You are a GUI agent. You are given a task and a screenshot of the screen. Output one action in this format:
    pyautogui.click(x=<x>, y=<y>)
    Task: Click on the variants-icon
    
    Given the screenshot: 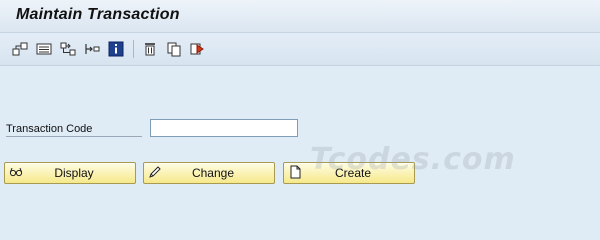 What is the action you would take?
    pyautogui.click(x=198, y=49)
    